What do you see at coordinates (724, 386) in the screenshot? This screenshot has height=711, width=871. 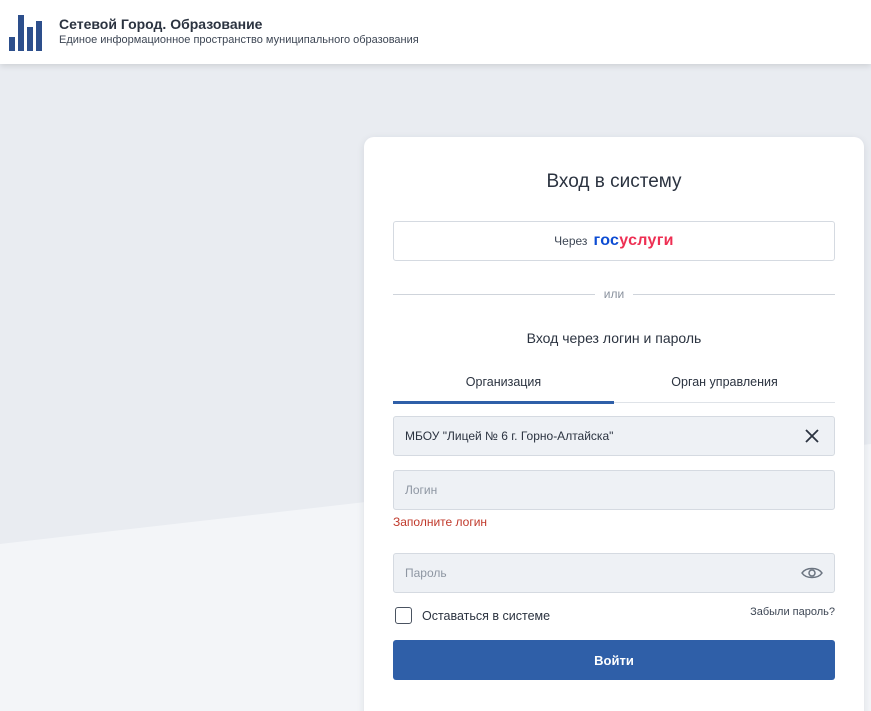 I see `tab-management-body: Орган управления` at bounding box center [724, 386].